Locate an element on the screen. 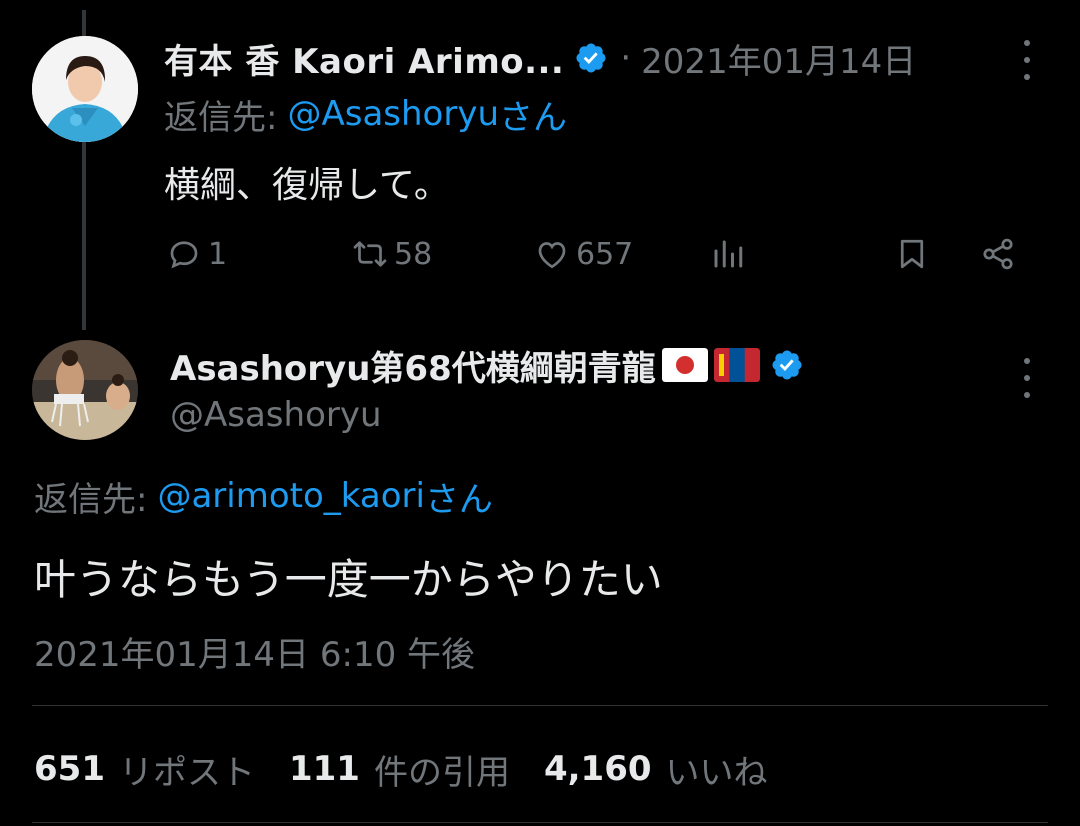  views-button is located at coordinates (728, 254).